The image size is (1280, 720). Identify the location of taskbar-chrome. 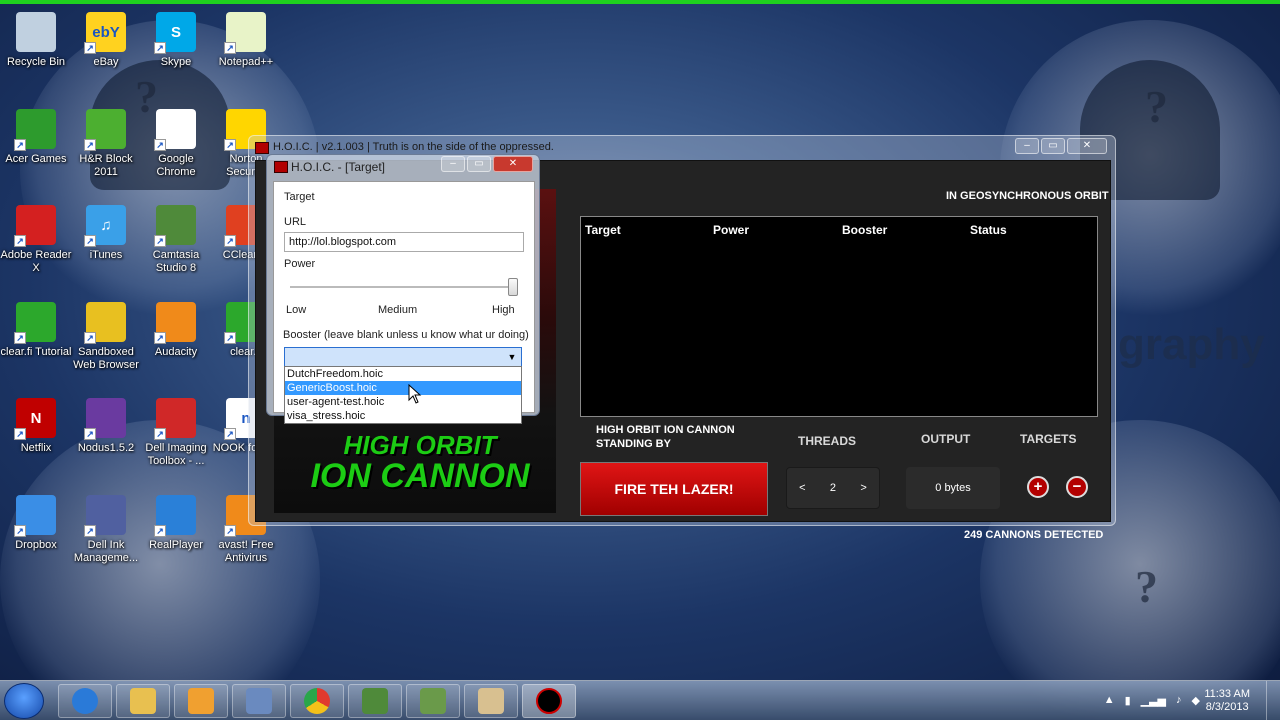
(317, 701).